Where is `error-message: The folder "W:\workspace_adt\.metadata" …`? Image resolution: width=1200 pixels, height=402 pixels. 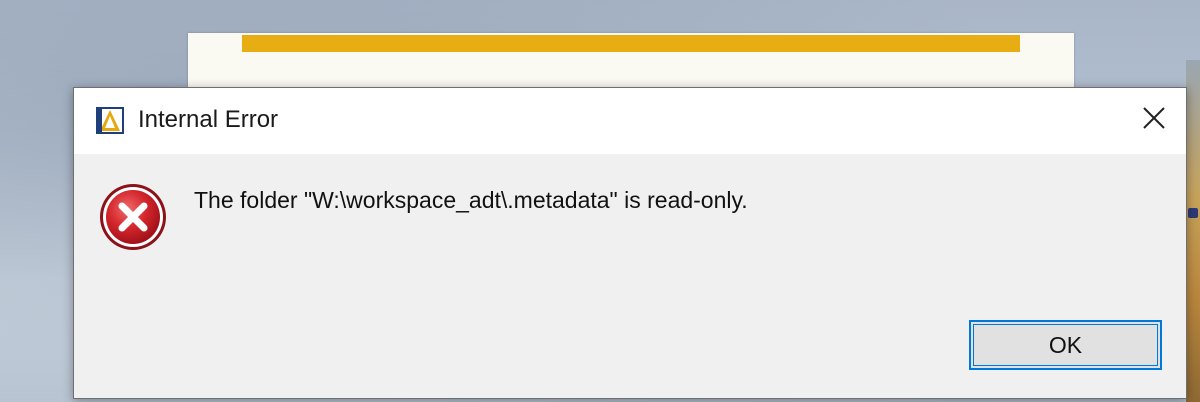
error-message: The folder "W:\workspace_adt\.metadata" … is located at coordinates (471, 200).